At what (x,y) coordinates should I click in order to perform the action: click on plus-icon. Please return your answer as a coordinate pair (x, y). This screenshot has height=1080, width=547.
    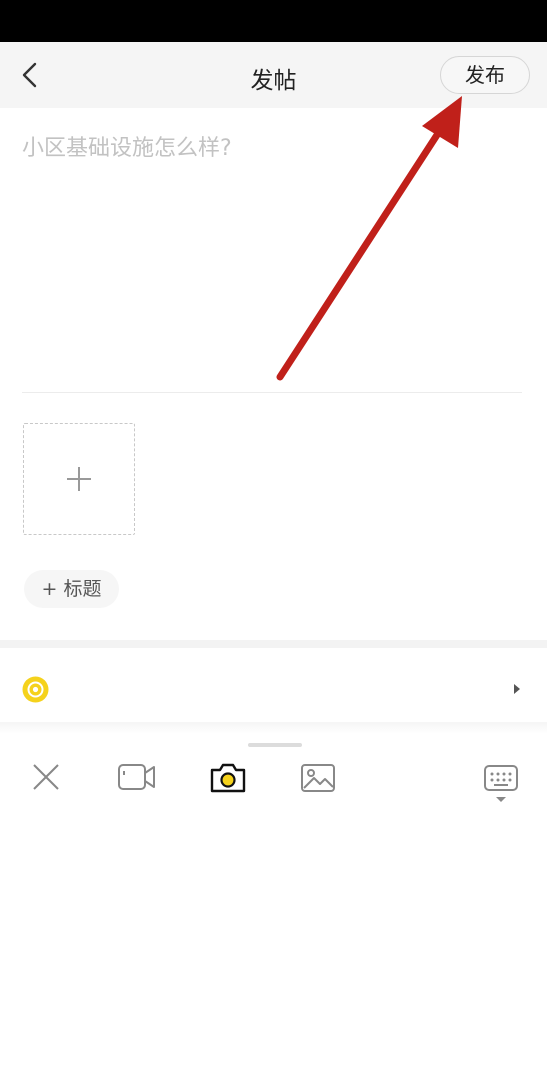
    Looking at the image, I should click on (79, 479).